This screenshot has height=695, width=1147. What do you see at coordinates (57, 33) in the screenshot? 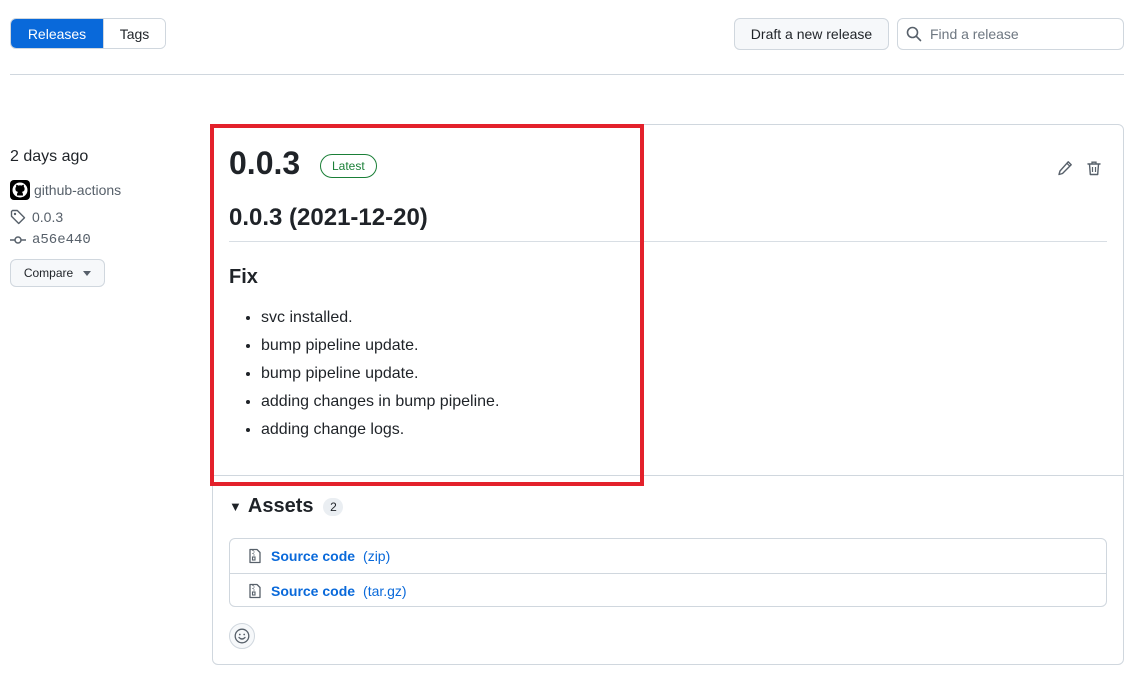
I see `tab-releases: Releases` at bounding box center [57, 33].